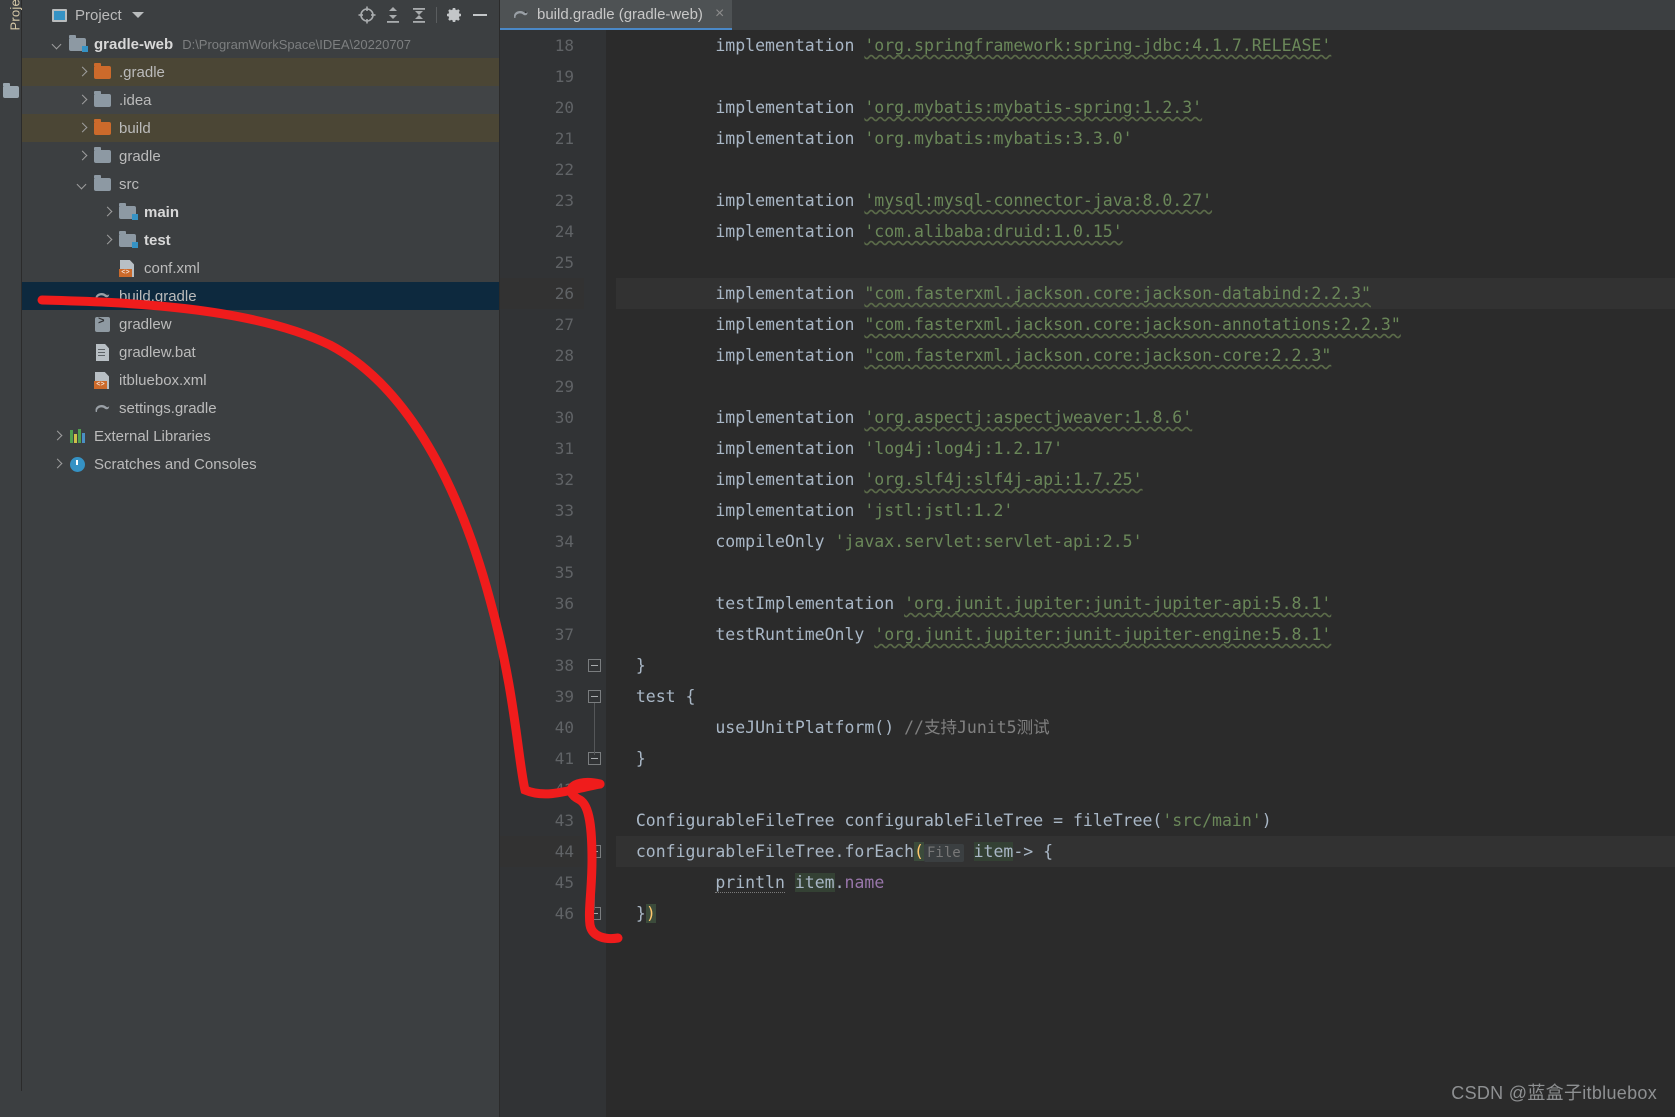 Image resolution: width=1675 pixels, height=1117 pixels. What do you see at coordinates (260, 296) in the screenshot?
I see `tree-item-build-gradle: build.gradle` at bounding box center [260, 296].